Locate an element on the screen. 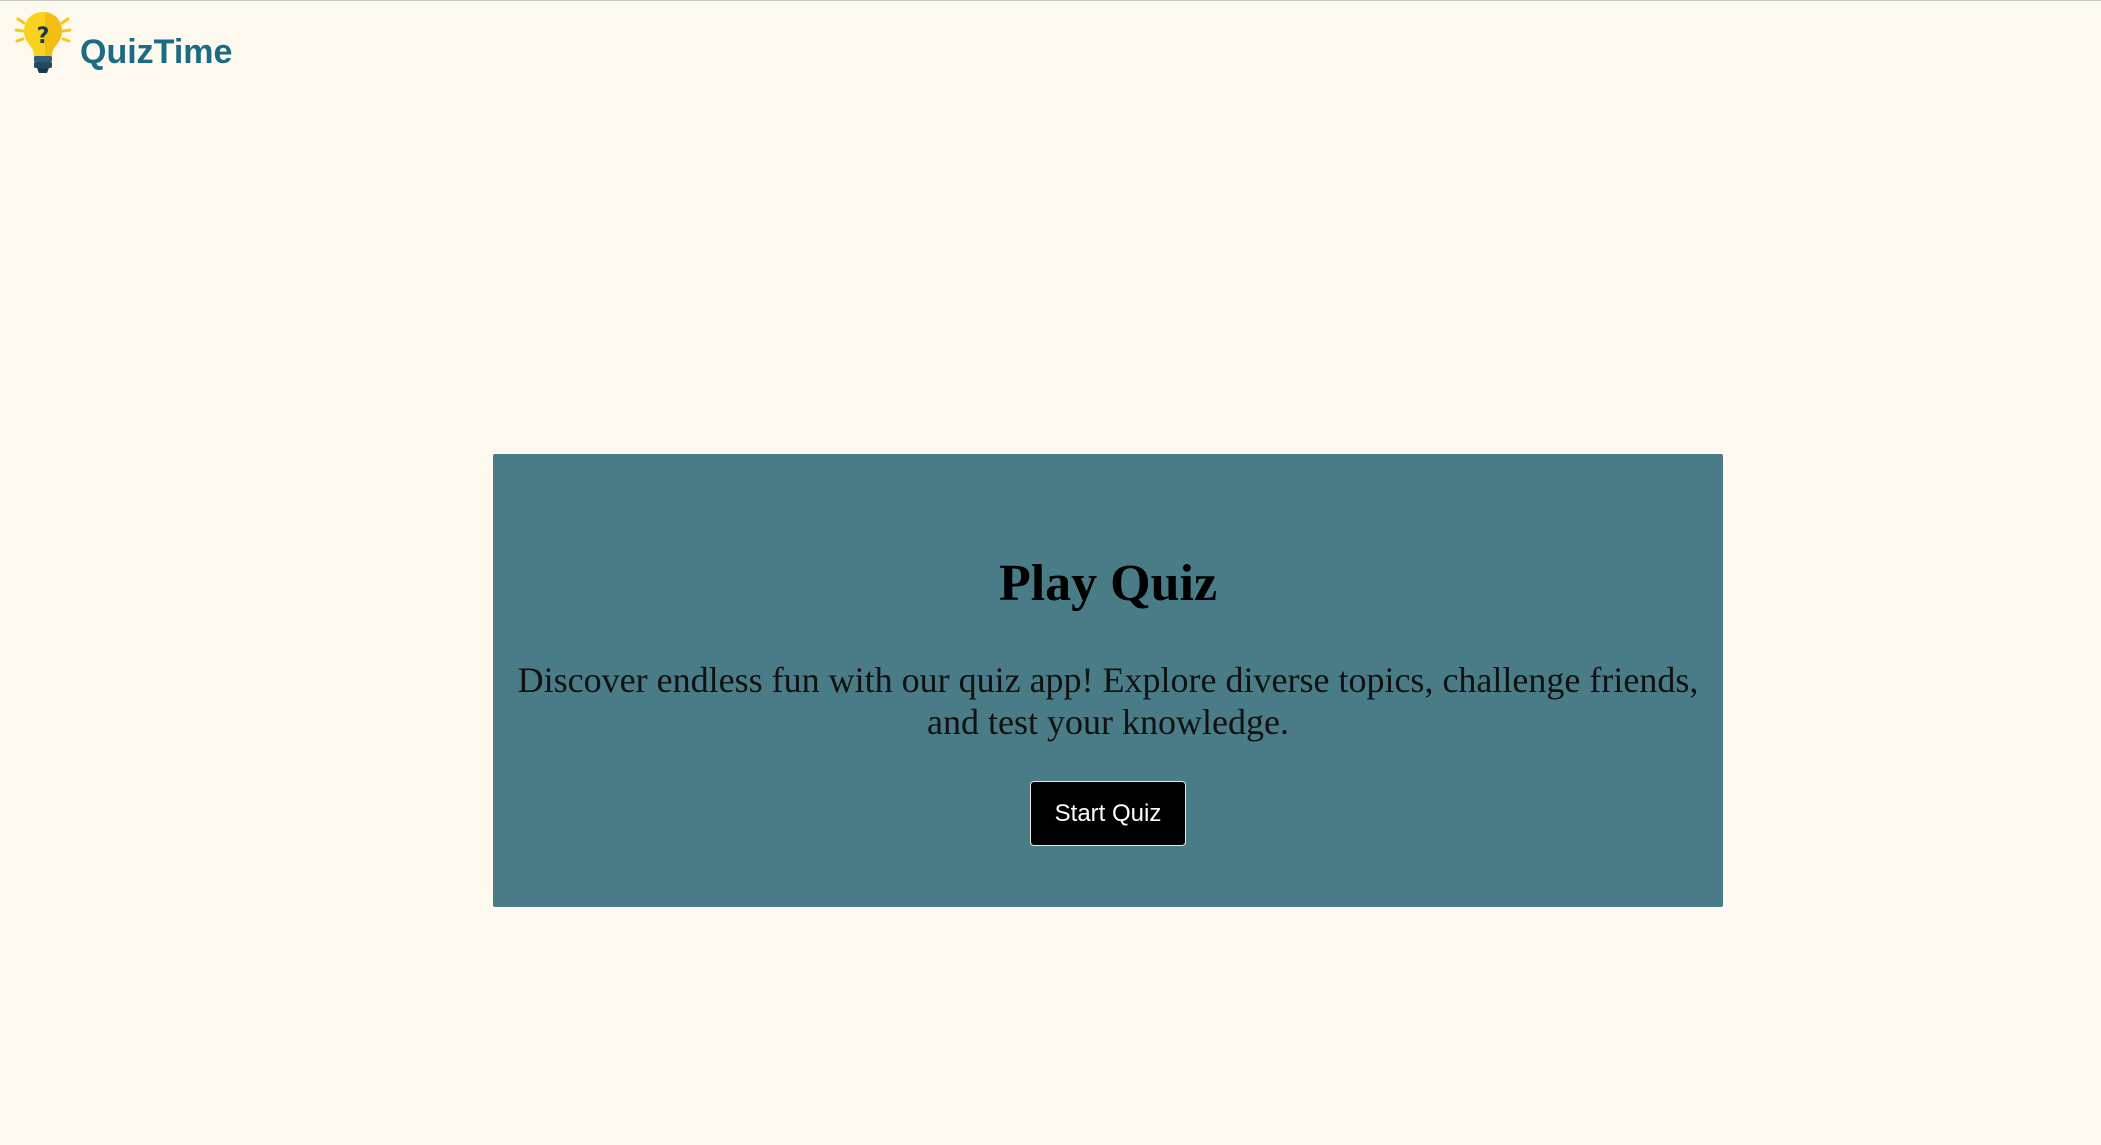  brand-header: ? QuizTime is located at coordinates (122, 43).